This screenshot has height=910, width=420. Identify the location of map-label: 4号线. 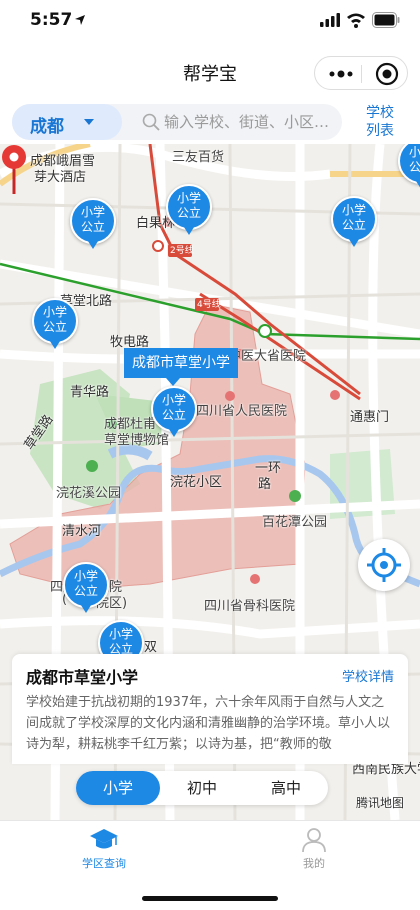
(209, 305).